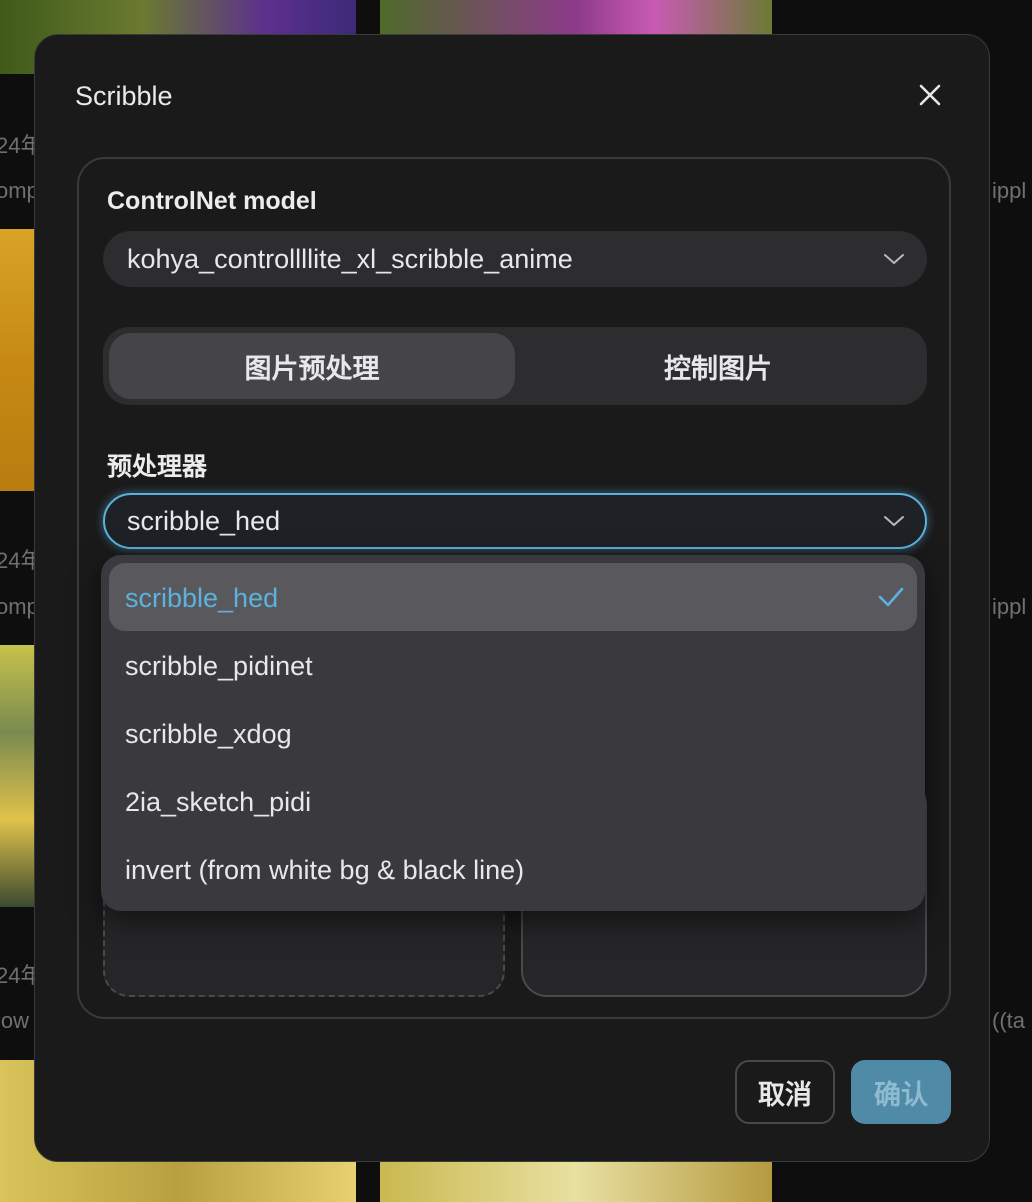 The width and height of the screenshot is (1032, 1202). What do you see at coordinates (204, 521) in the screenshot?
I see `preprocessor-value: scribble_hed` at bounding box center [204, 521].